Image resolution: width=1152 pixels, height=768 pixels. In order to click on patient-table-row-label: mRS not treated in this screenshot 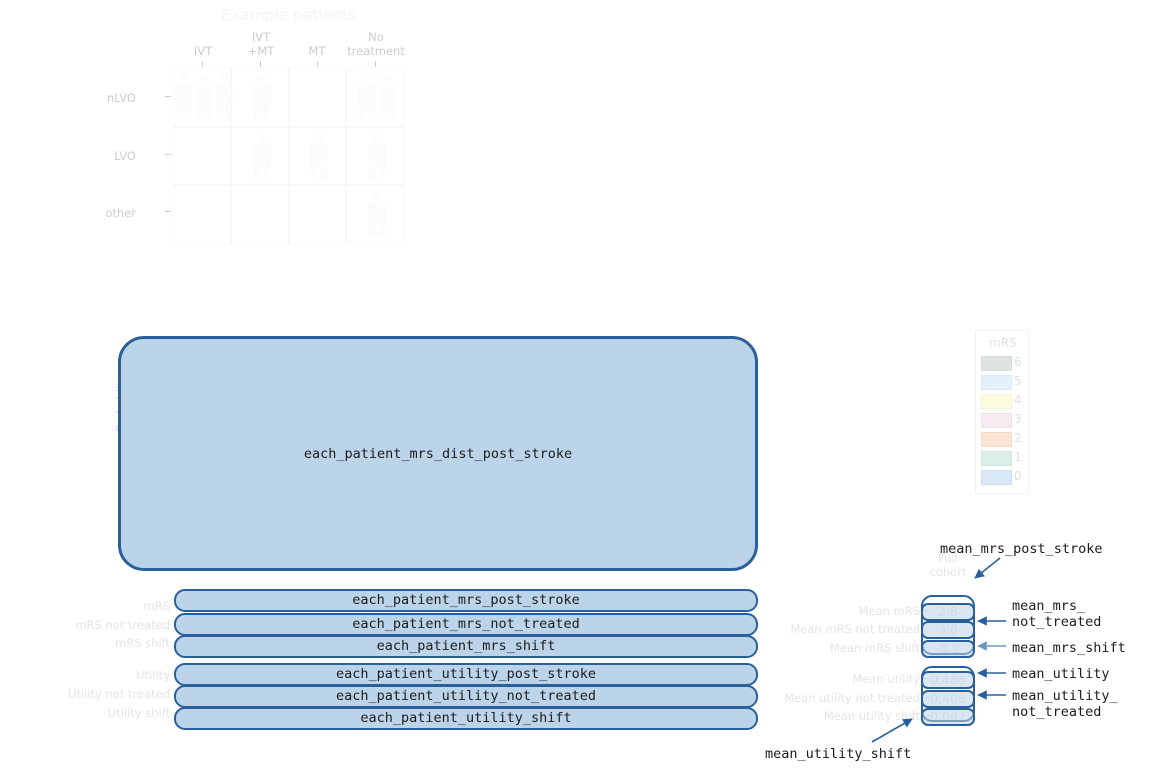, I will do `click(122, 625)`.